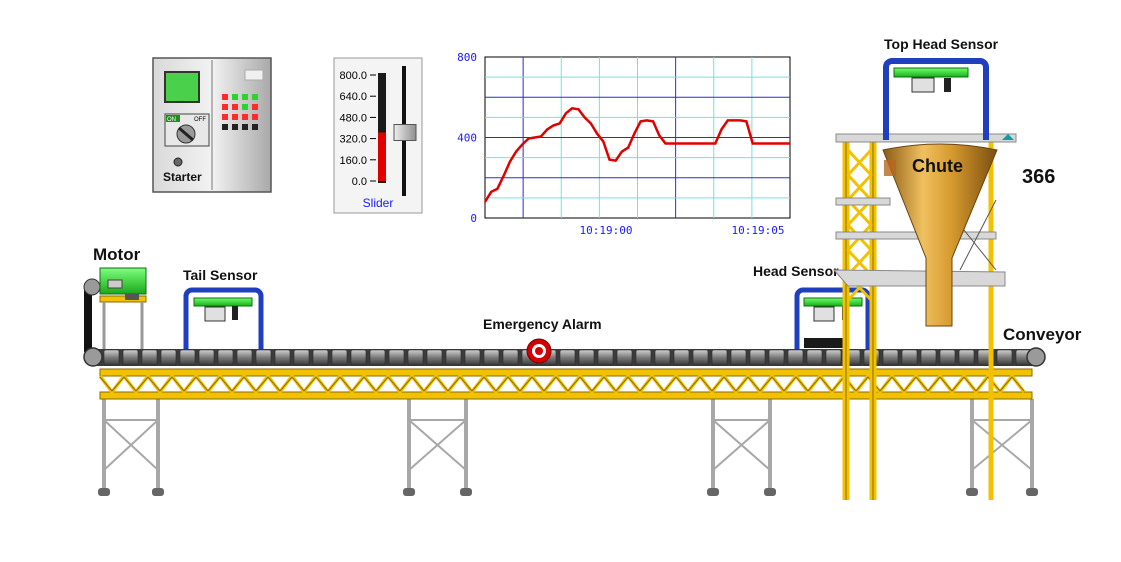 The width and height of the screenshot is (1121, 562). What do you see at coordinates (353, 161) in the screenshot?
I see `slider-tick-label: 160.0` at bounding box center [353, 161].